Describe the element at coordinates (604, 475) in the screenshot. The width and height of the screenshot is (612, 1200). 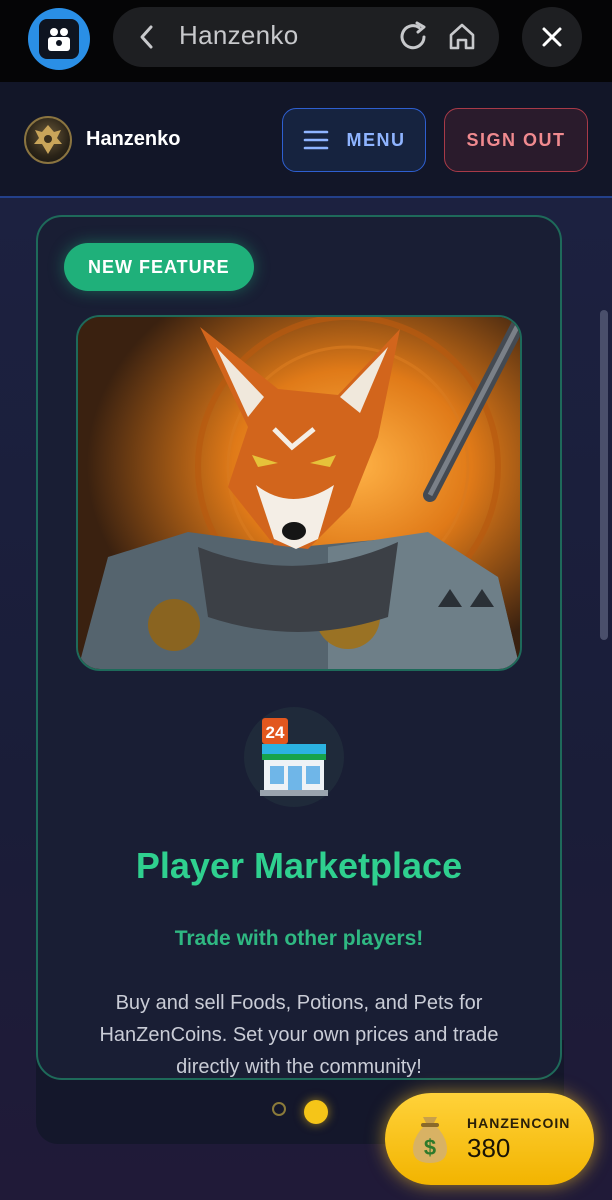
I see `scrollbar` at that location.